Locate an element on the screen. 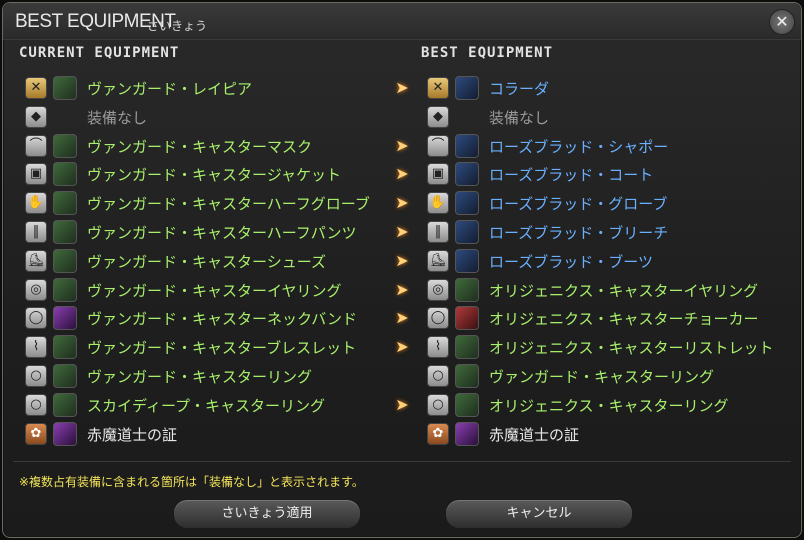 The image size is (804, 540). current-body-item-icon is located at coordinates (65, 174).